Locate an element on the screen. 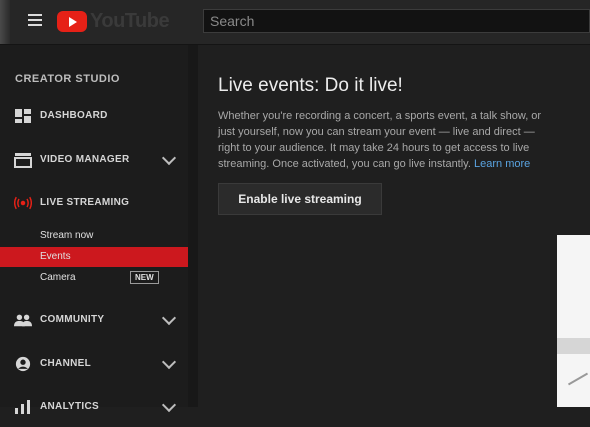 The height and width of the screenshot is (427, 590). sub-item-stream-now: Stream now is located at coordinates (94, 236).